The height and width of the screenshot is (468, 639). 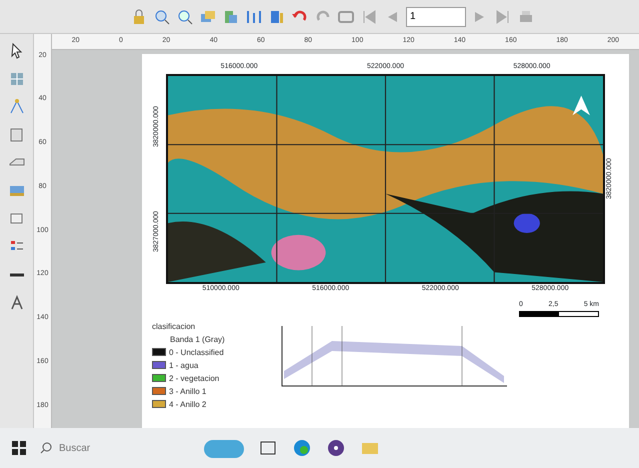 What do you see at coordinates (197, 340) in the screenshot?
I see `legend-layer: Banda 1 (Gray)` at bounding box center [197, 340].